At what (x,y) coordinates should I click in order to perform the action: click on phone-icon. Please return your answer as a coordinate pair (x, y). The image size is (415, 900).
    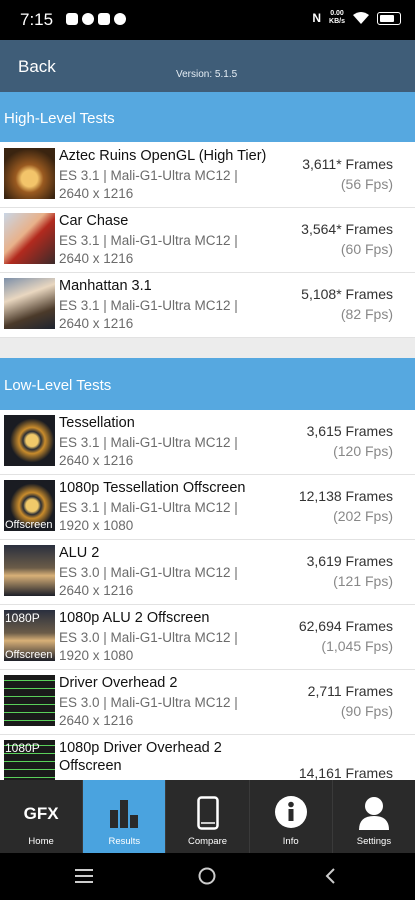
    Looking at the image, I should click on (207, 813).